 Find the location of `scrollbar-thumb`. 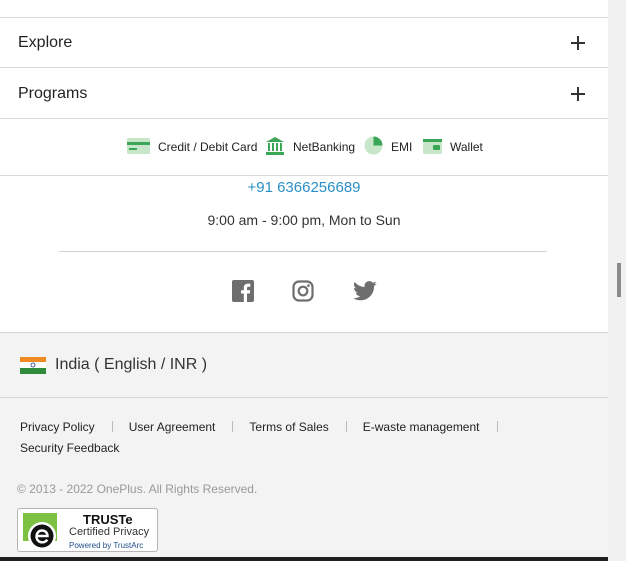

scrollbar-thumb is located at coordinates (619, 280).